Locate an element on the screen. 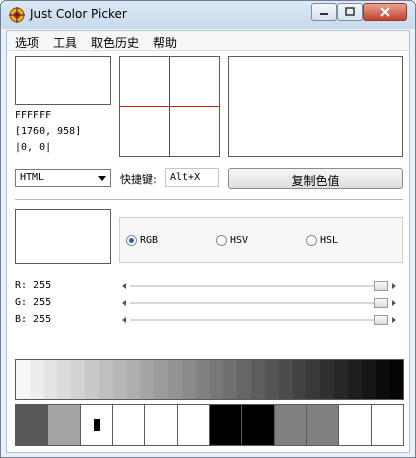 This screenshot has height=458, width=416. magnifier-view is located at coordinates (169, 106).